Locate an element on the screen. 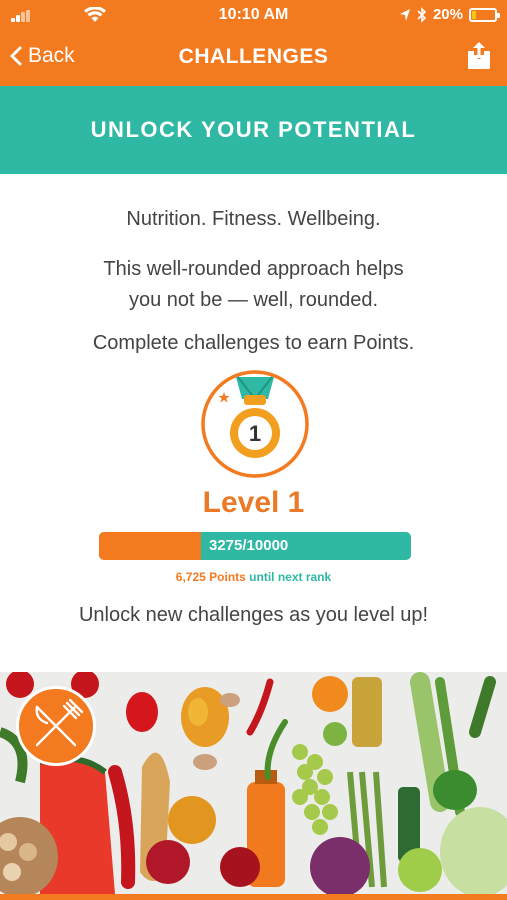 Image resolution: width=507 pixels, height=900 pixels. page-title: CHALLENGES is located at coordinates (253, 56).